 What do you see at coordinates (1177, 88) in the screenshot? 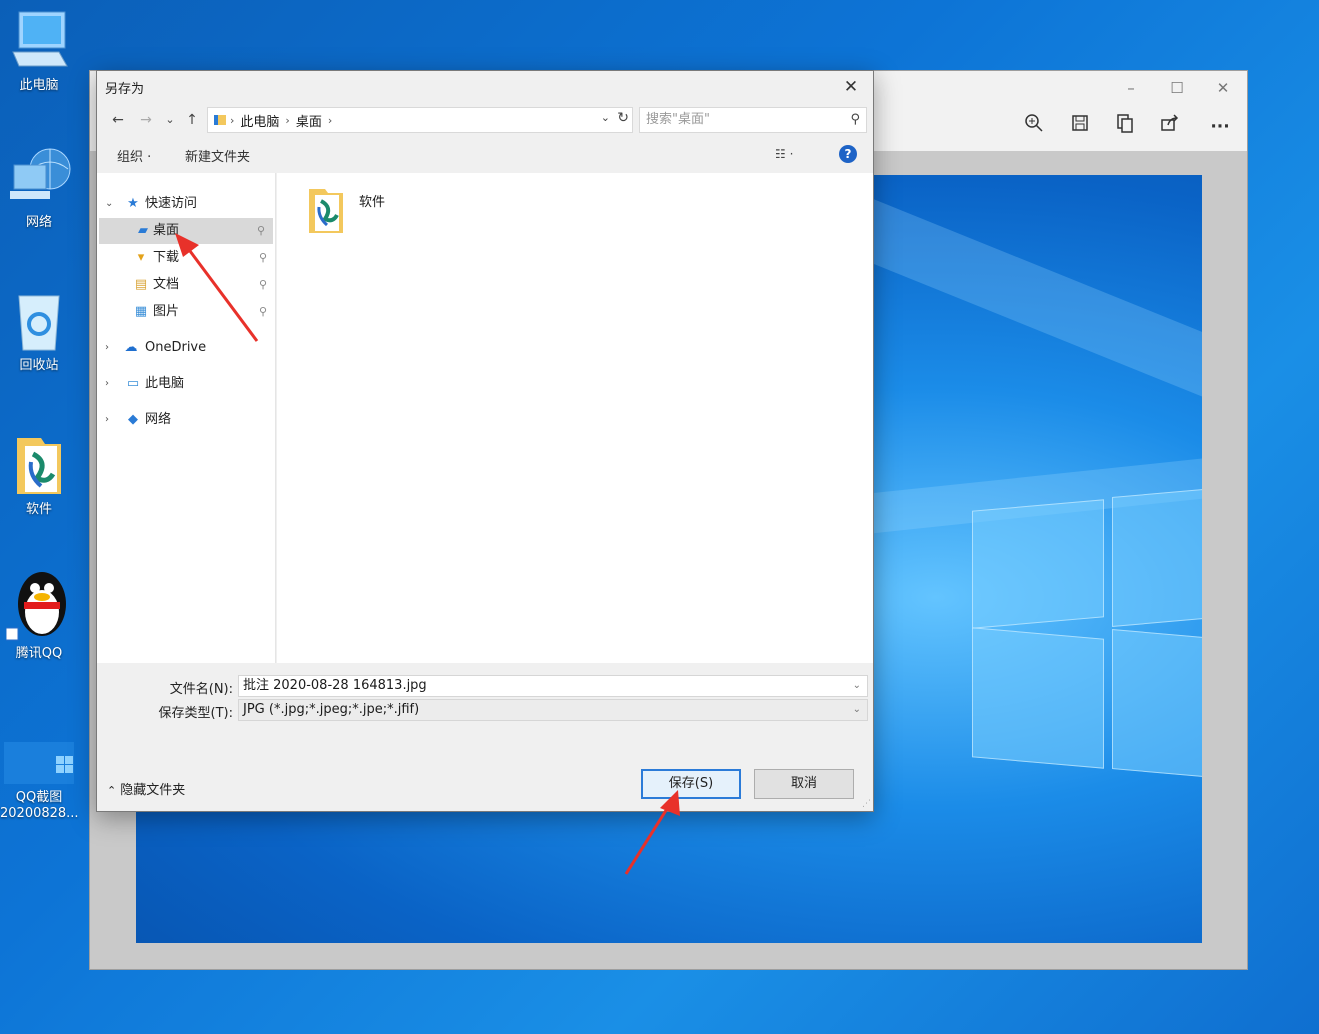
I see `maximize-button: ☐` at bounding box center [1177, 88].